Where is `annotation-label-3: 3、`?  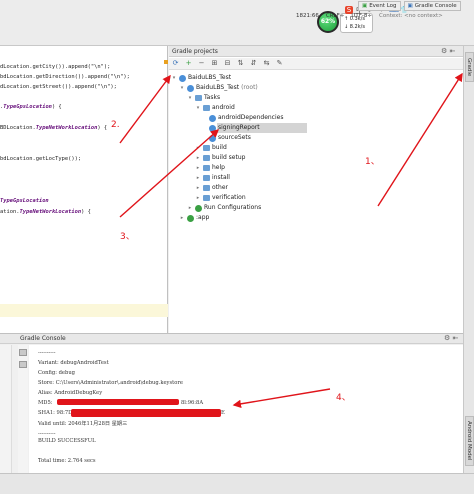
annotation-label-3: 3、 is located at coordinates (127, 237).